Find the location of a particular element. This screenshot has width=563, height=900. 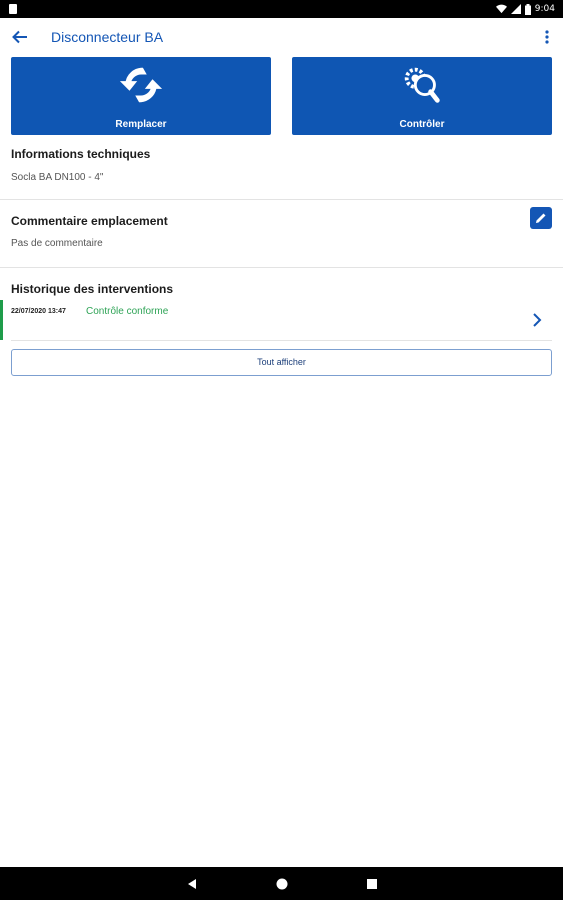

more-vertical-icon is located at coordinates (547, 37).